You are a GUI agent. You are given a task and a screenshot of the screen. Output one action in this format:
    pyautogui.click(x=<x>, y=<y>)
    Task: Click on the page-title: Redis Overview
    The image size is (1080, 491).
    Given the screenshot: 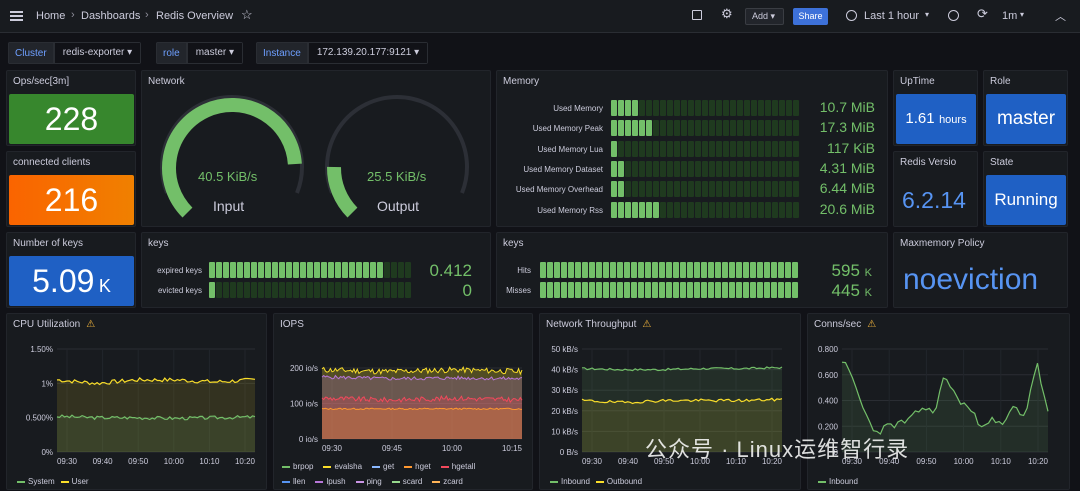 What is the action you would take?
    pyautogui.click(x=195, y=16)
    